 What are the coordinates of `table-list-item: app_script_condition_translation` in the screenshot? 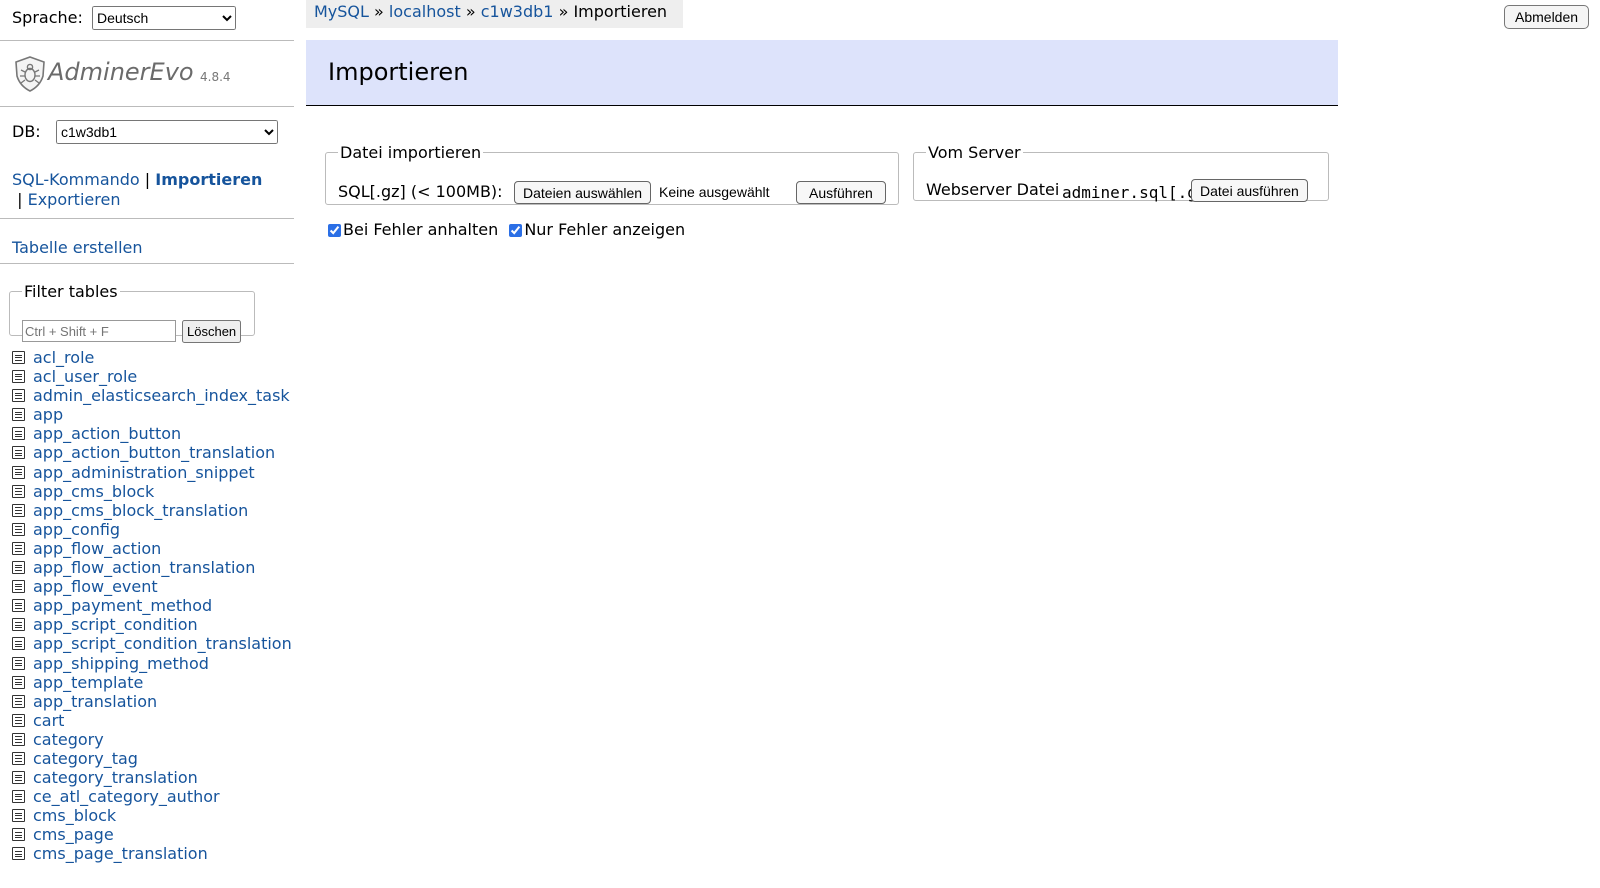 It's located at (152, 643).